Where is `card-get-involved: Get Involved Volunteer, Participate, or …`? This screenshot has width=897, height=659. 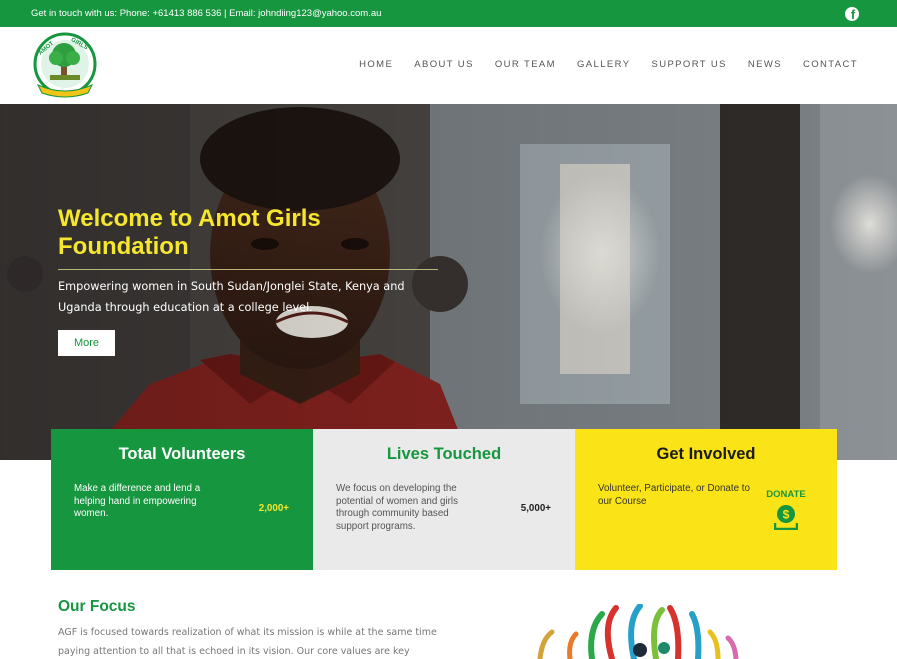
card-get-involved: Get Involved Volunteer, Participate, or … is located at coordinates (706, 499).